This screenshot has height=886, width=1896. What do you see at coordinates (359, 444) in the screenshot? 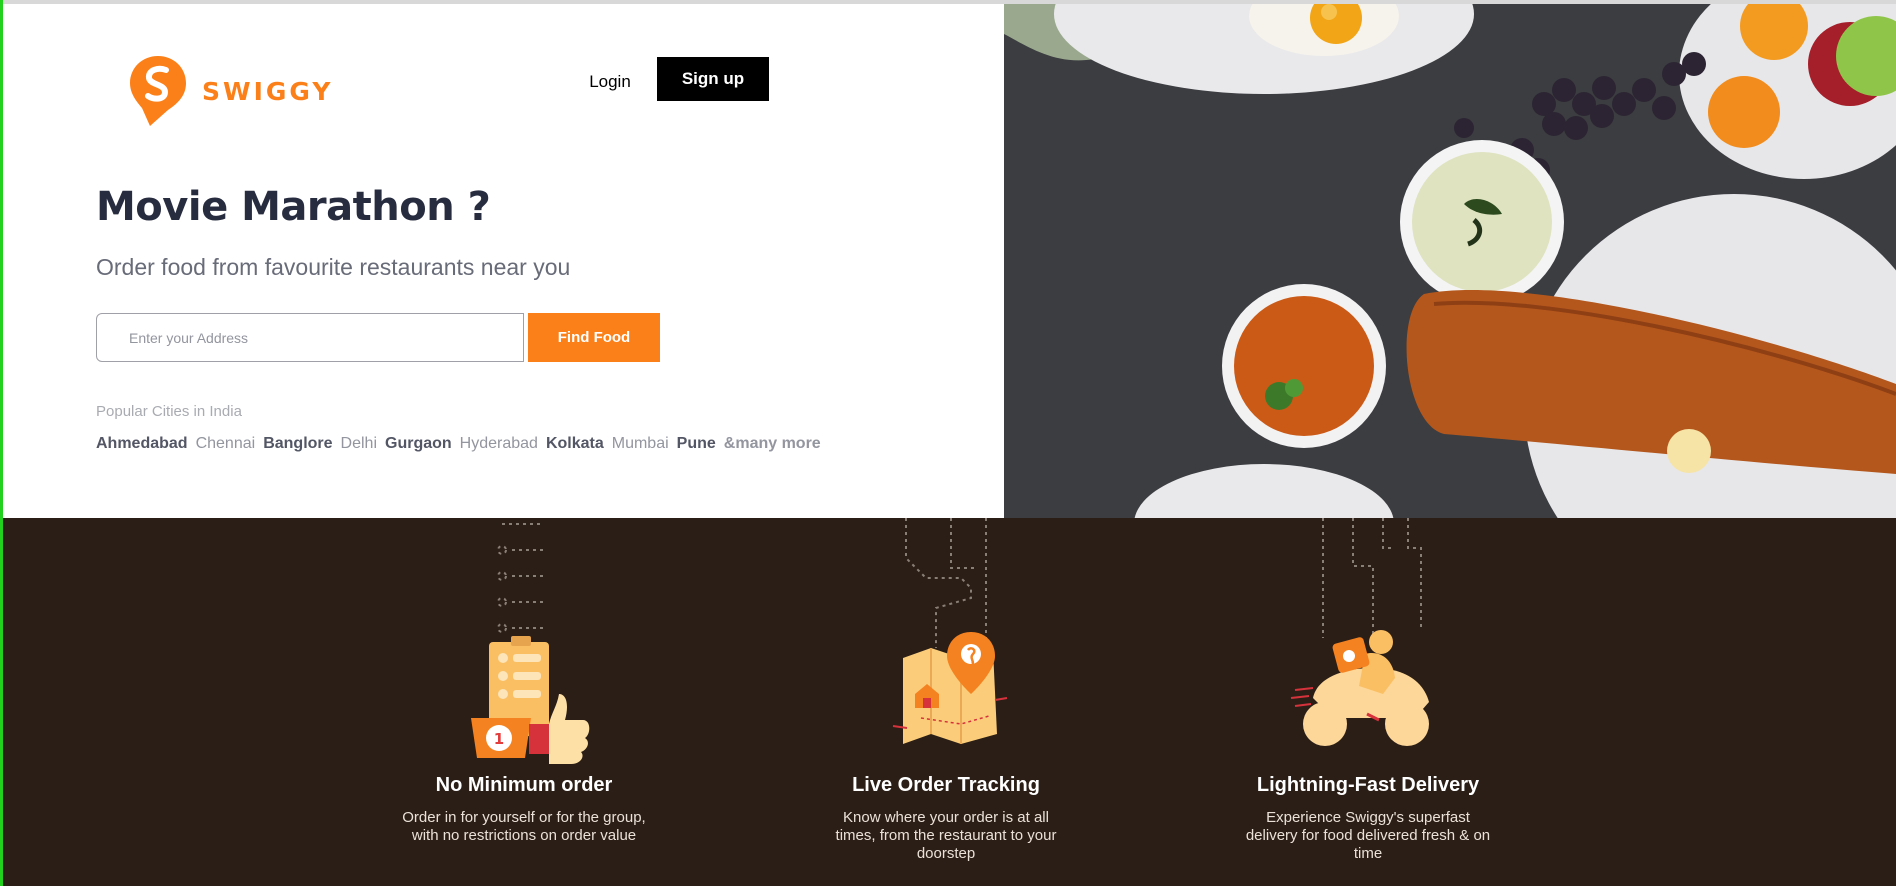
I see `city-link: Delhi` at bounding box center [359, 444].